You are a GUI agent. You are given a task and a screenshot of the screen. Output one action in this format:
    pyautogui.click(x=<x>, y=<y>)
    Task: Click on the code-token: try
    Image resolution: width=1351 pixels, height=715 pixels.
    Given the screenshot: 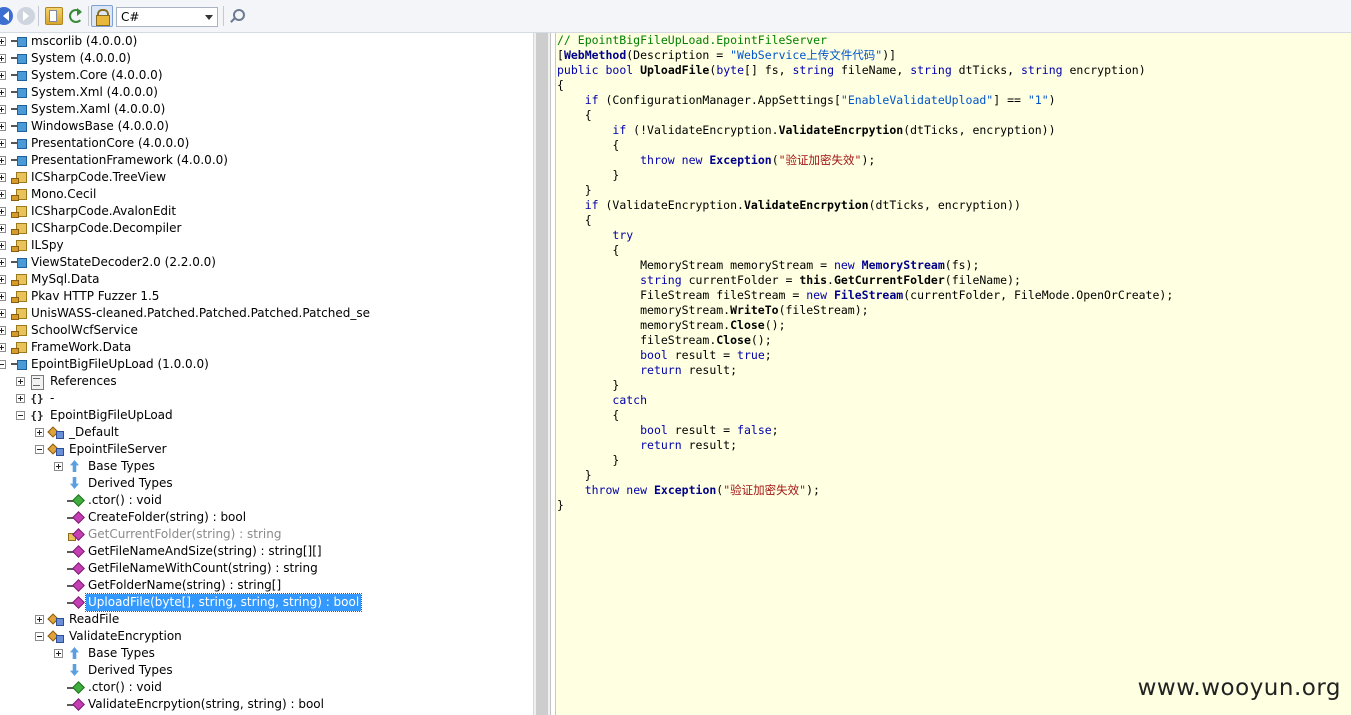 What is the action you would take?
    pyautogui.click(x=623, y=235)
    